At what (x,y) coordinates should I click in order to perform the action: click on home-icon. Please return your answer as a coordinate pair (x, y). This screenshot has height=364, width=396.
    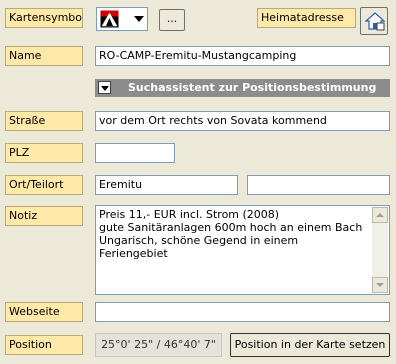
    Looking at the image, I should click on (375, 23).